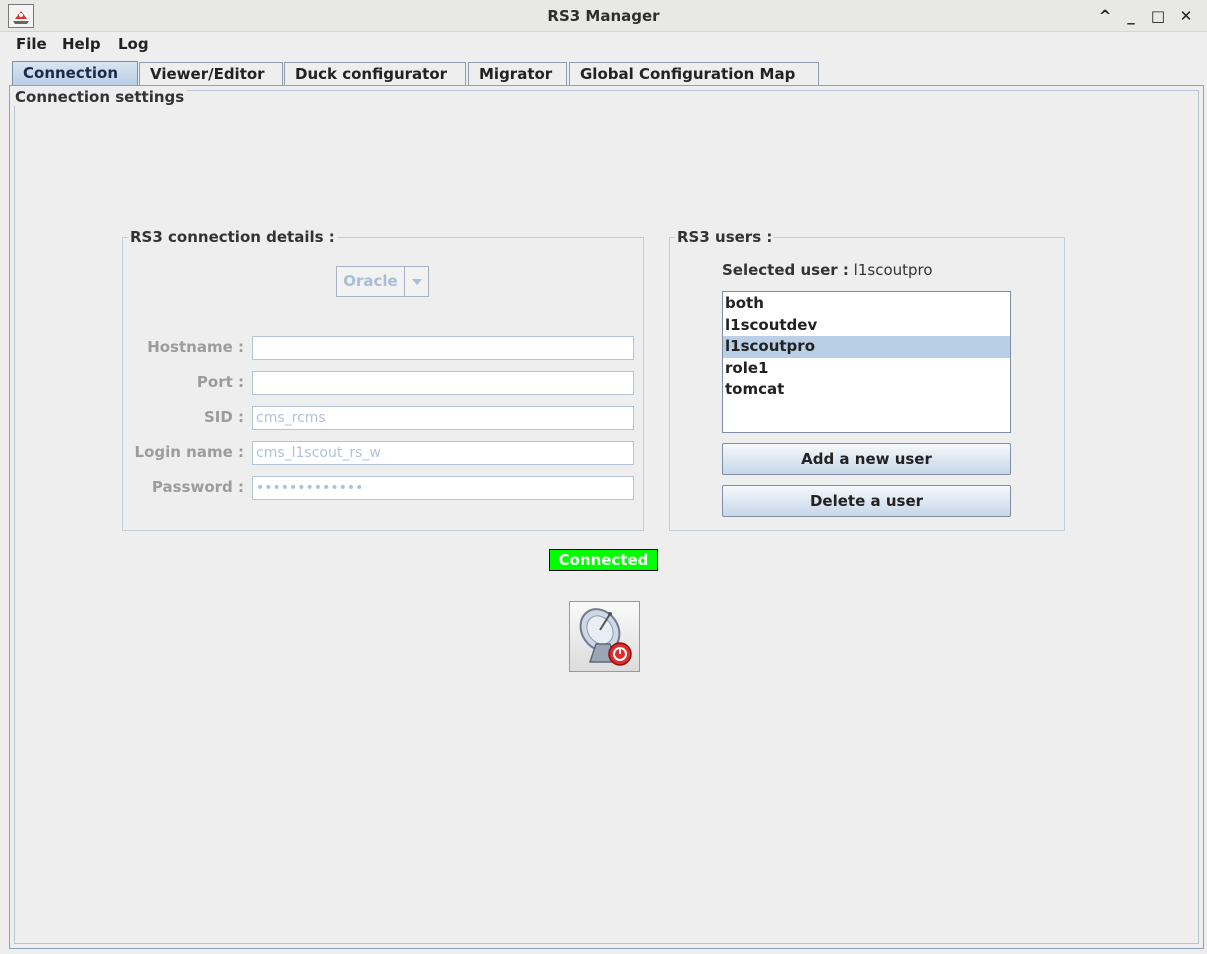  Describe the element at coordinates (197, 487) in the screenshot. I see `password-label: Password :` at that location.